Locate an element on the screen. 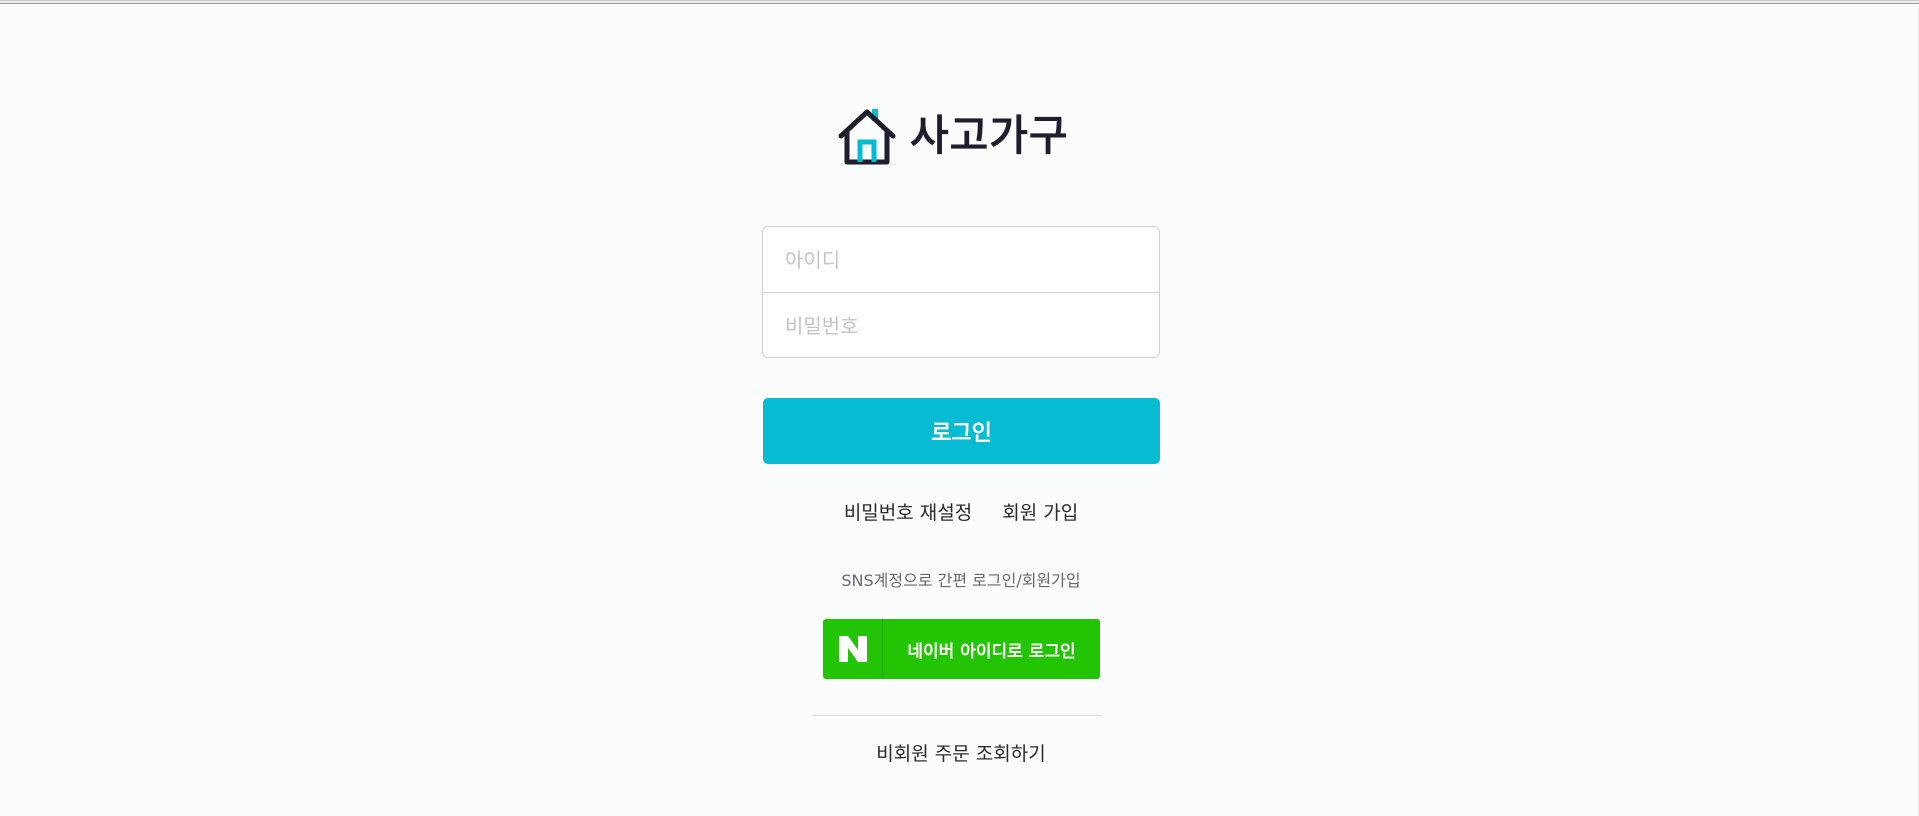  naver-login-button: 네이버 아이디로 로그인 is located at coordinates (961, 649).